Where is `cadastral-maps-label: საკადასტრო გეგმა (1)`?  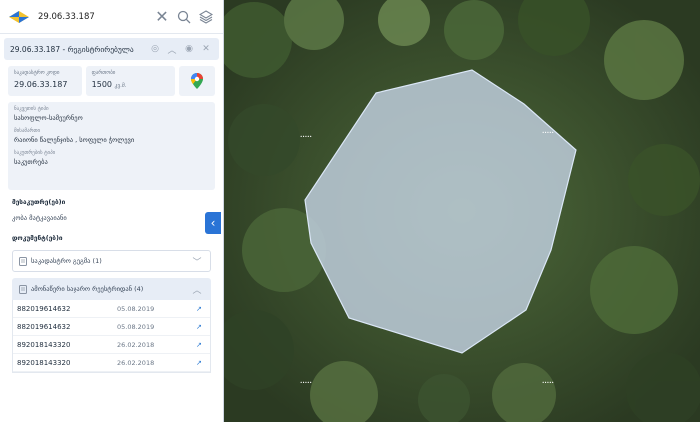
cadastral-maps-label: საკადასტრო გეგმა (1) is located at coordinates (66, 261).